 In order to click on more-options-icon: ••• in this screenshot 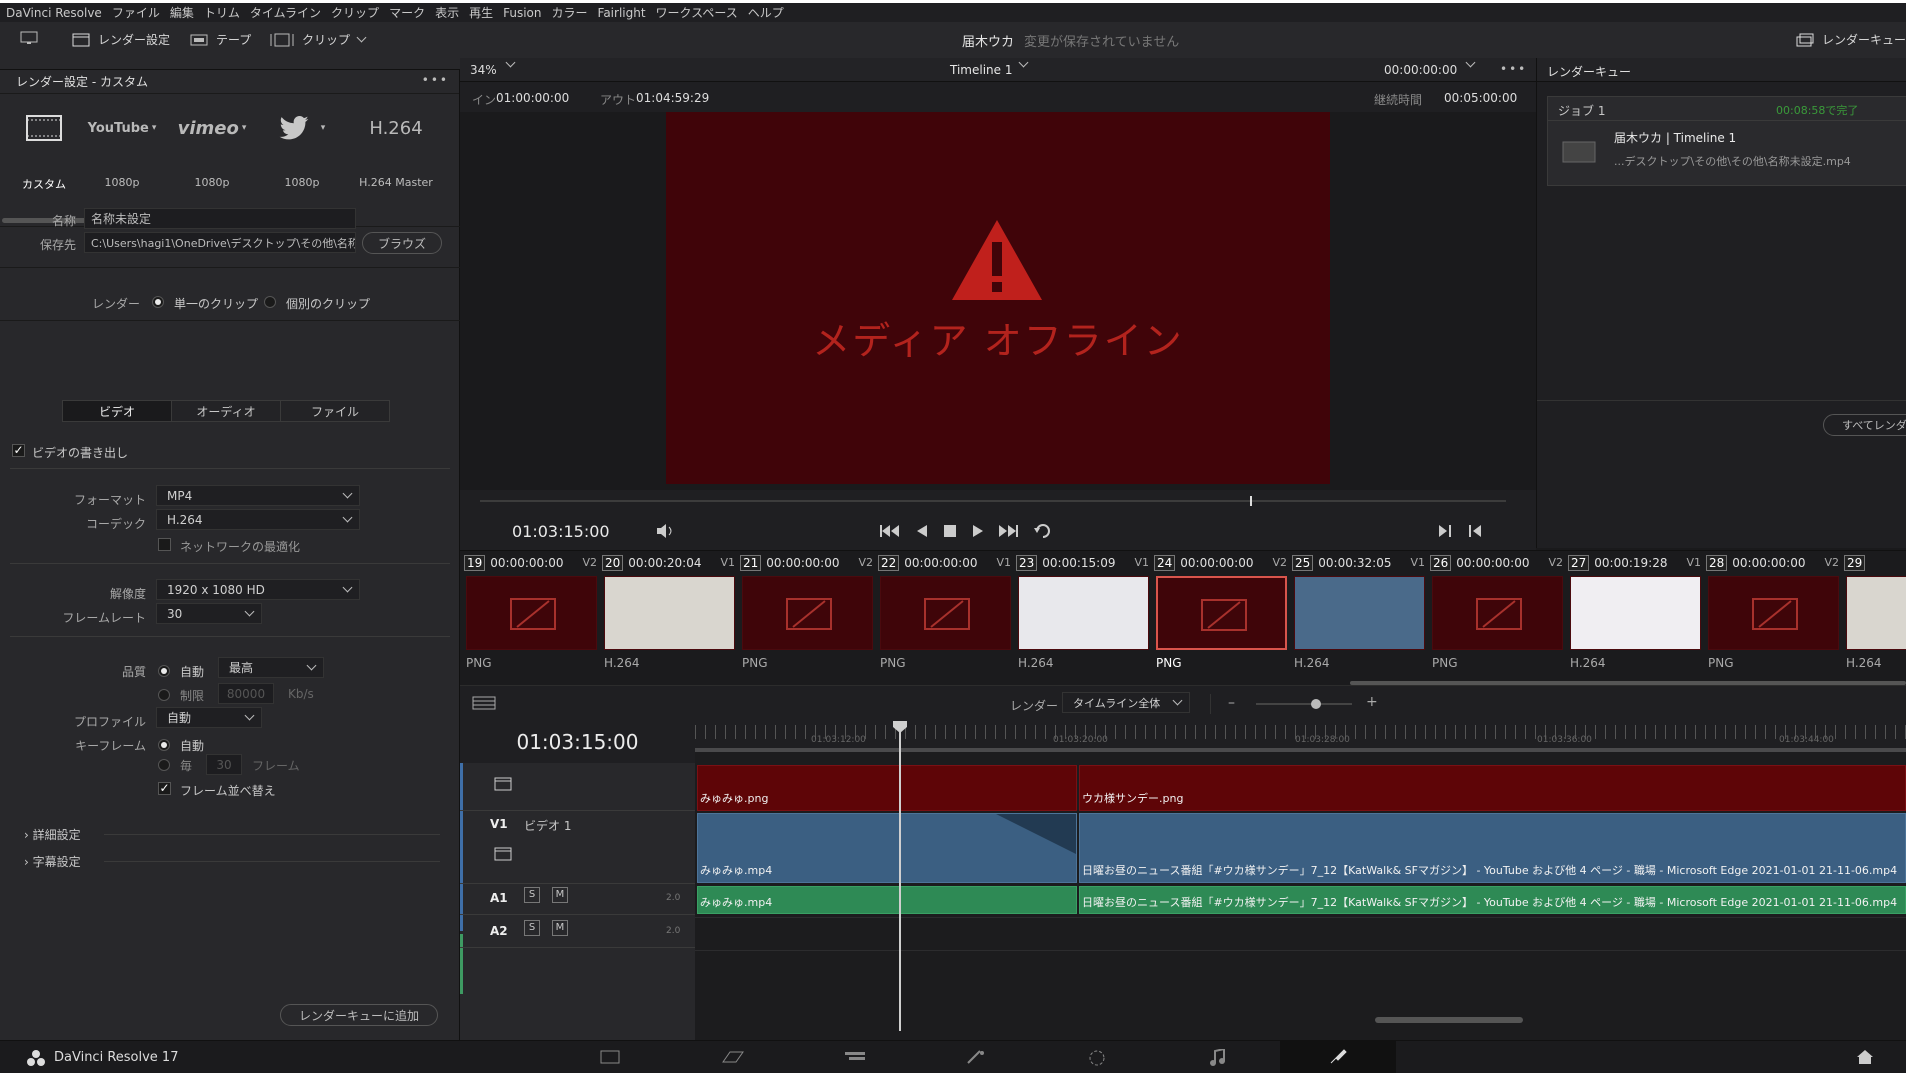, I will do `click(435, 80)`.